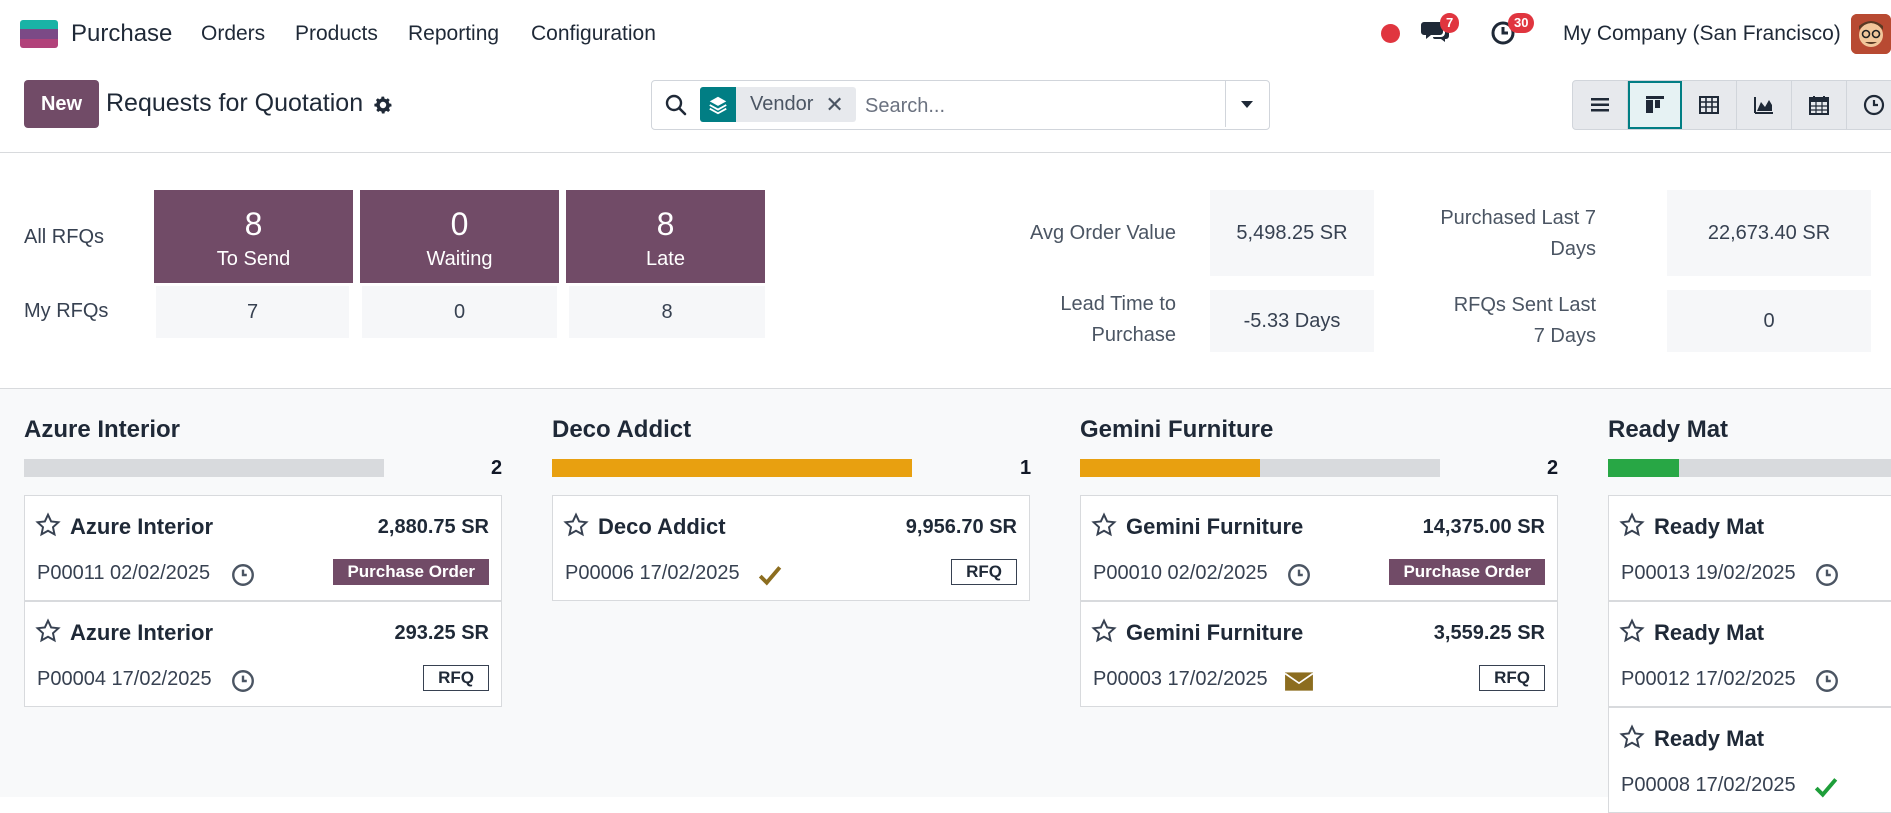  I want to click on order-reference: P00010 02/02/2025, so click(1180, 573).